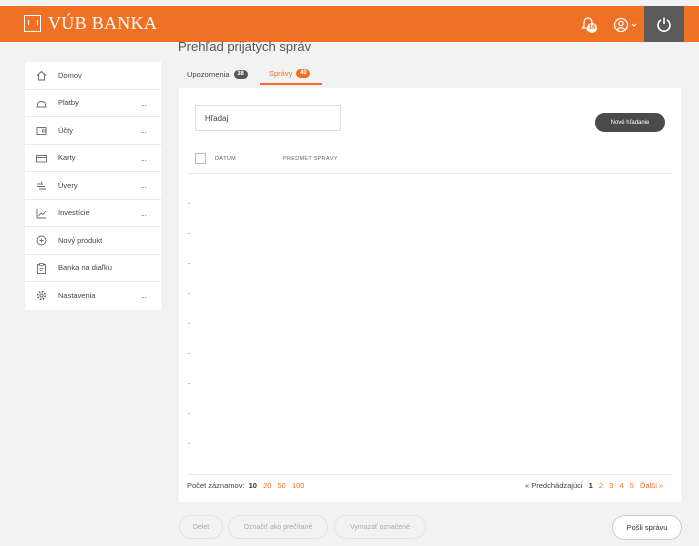  Describe the element at coordinates (32, 23) in the screenshot. I see `vub-logo-icon` at that location.